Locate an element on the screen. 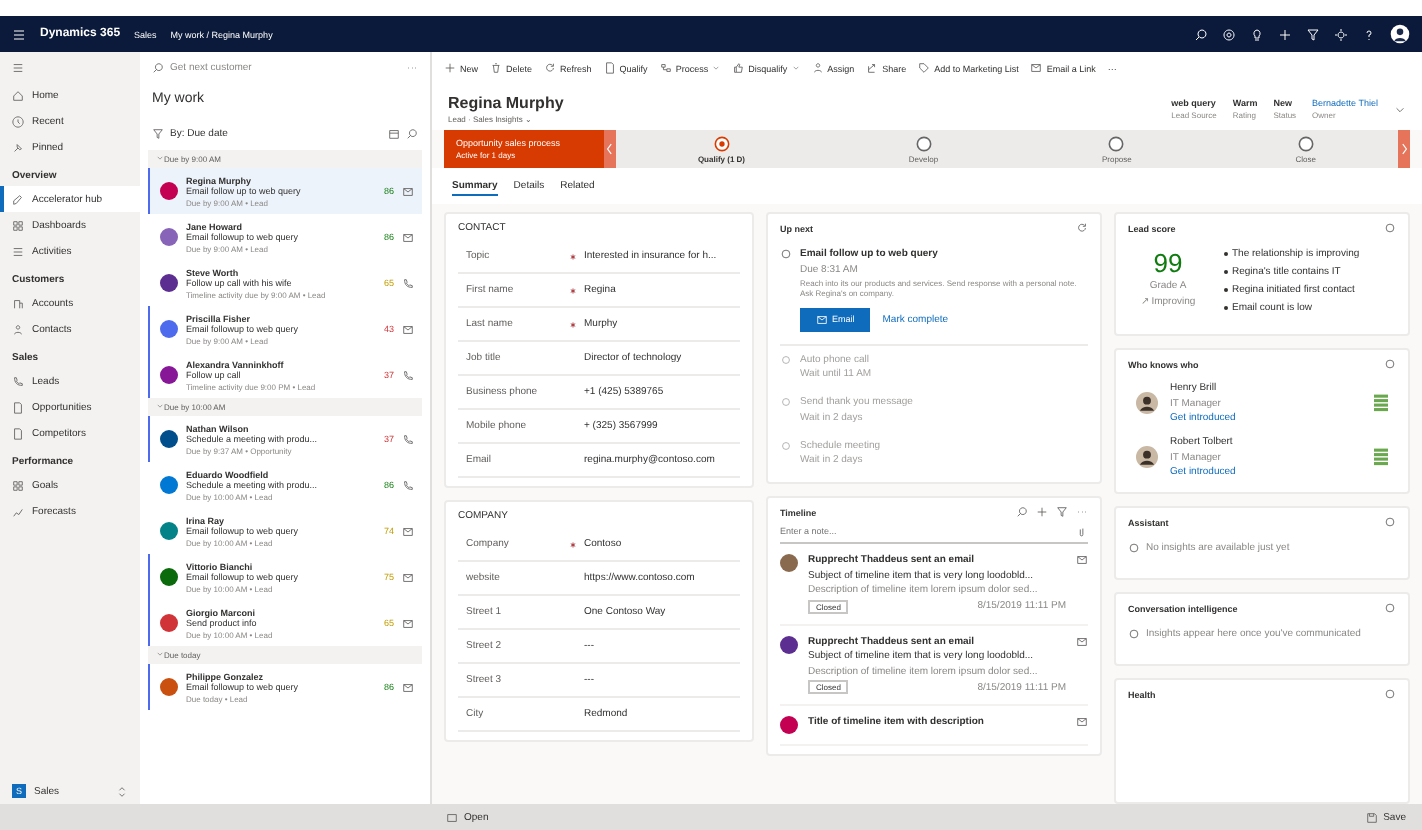  search-icon is located at coordinates (158, 68).